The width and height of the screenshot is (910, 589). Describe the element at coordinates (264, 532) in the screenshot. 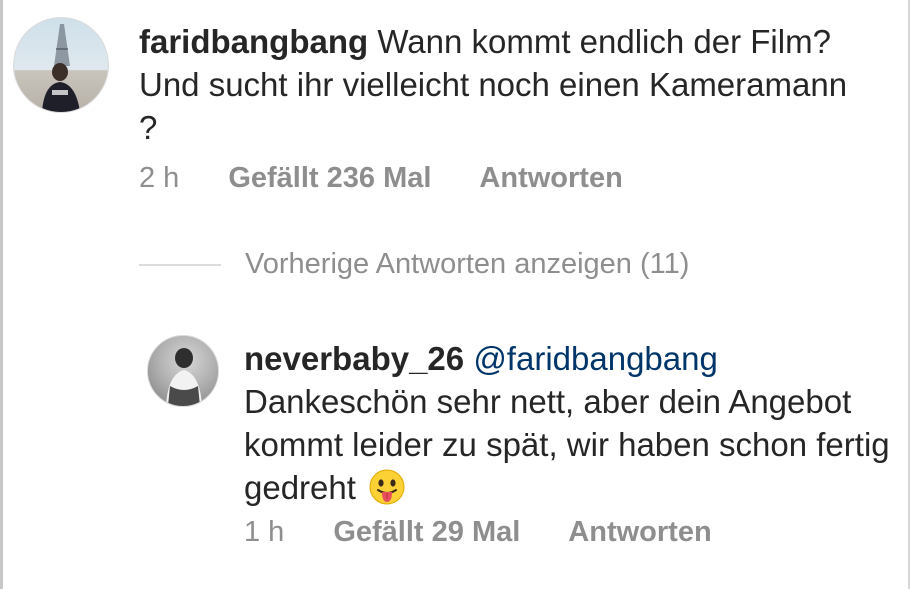

I see `reply-comment-time: 1 h` at that location.